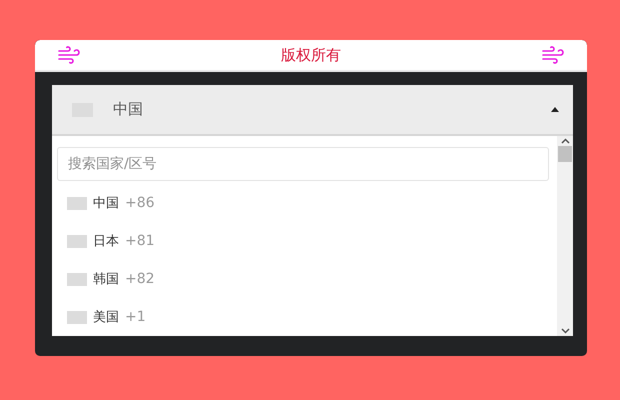 Image resolution: width=620 pixels, height=400 pixels. I want to click on scroll-down-icon, so click(565, 331).